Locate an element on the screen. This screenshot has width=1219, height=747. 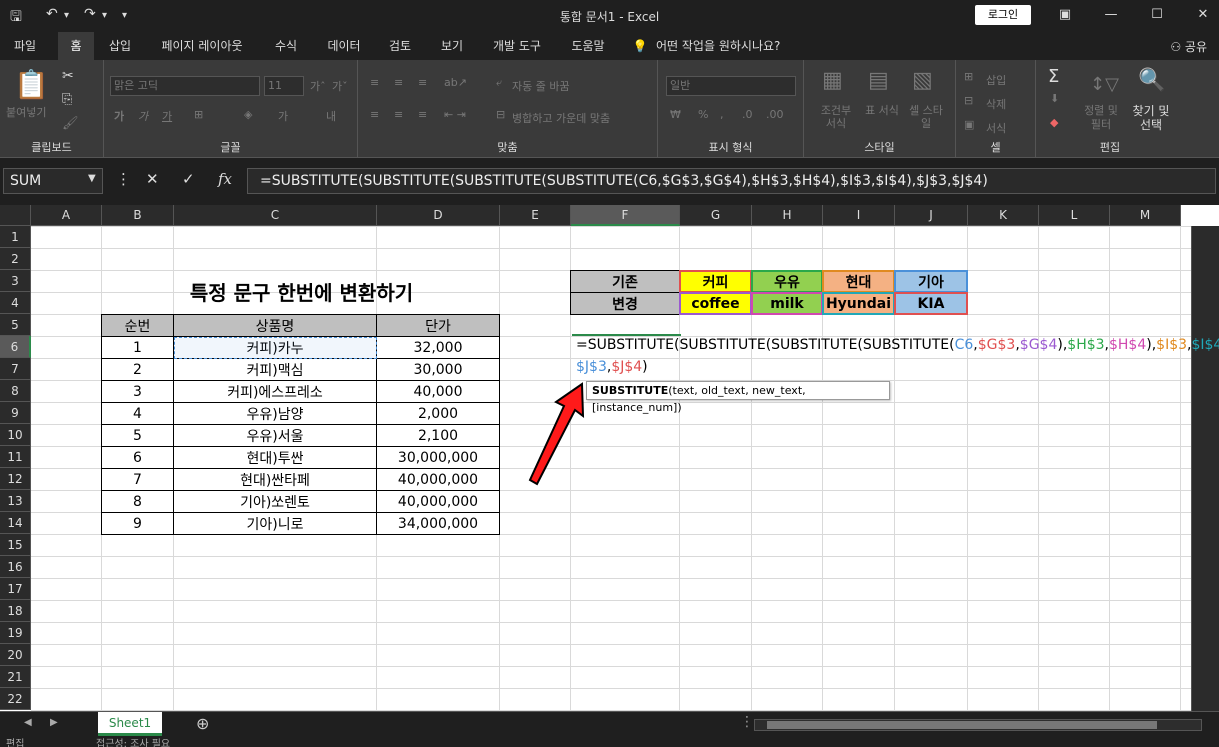
sort-filter-icon: ↕▽ is located at coordinates (1104, 84).